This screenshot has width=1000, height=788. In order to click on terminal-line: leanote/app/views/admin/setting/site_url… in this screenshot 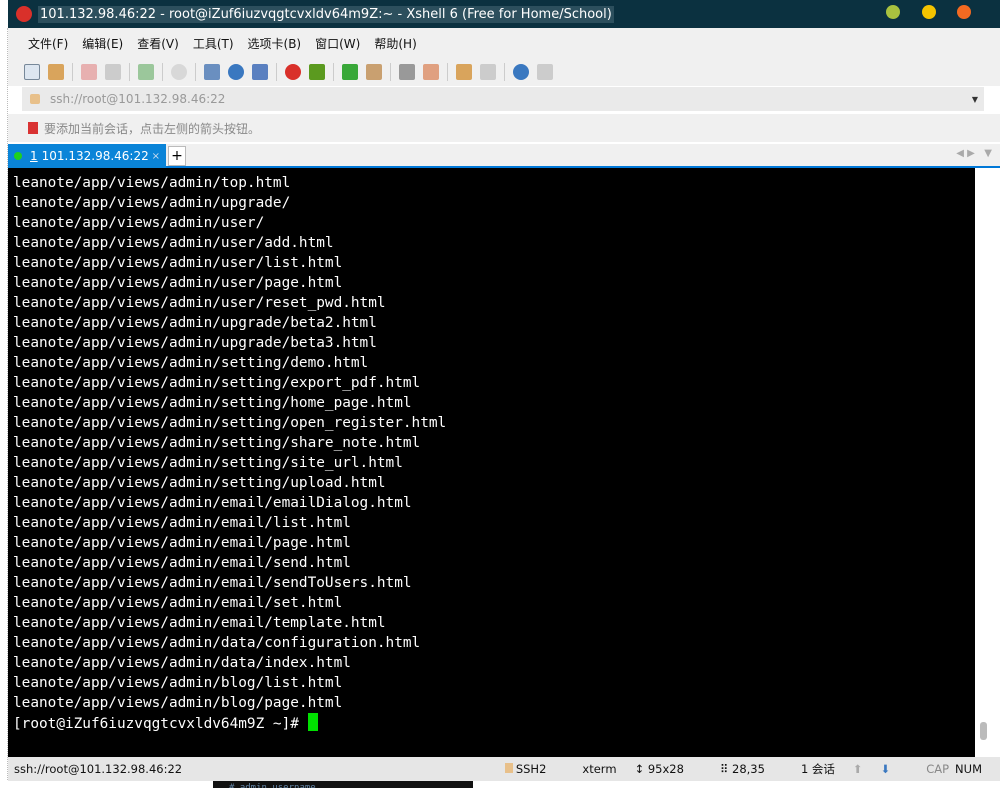, I will do `click(208, 463)`.